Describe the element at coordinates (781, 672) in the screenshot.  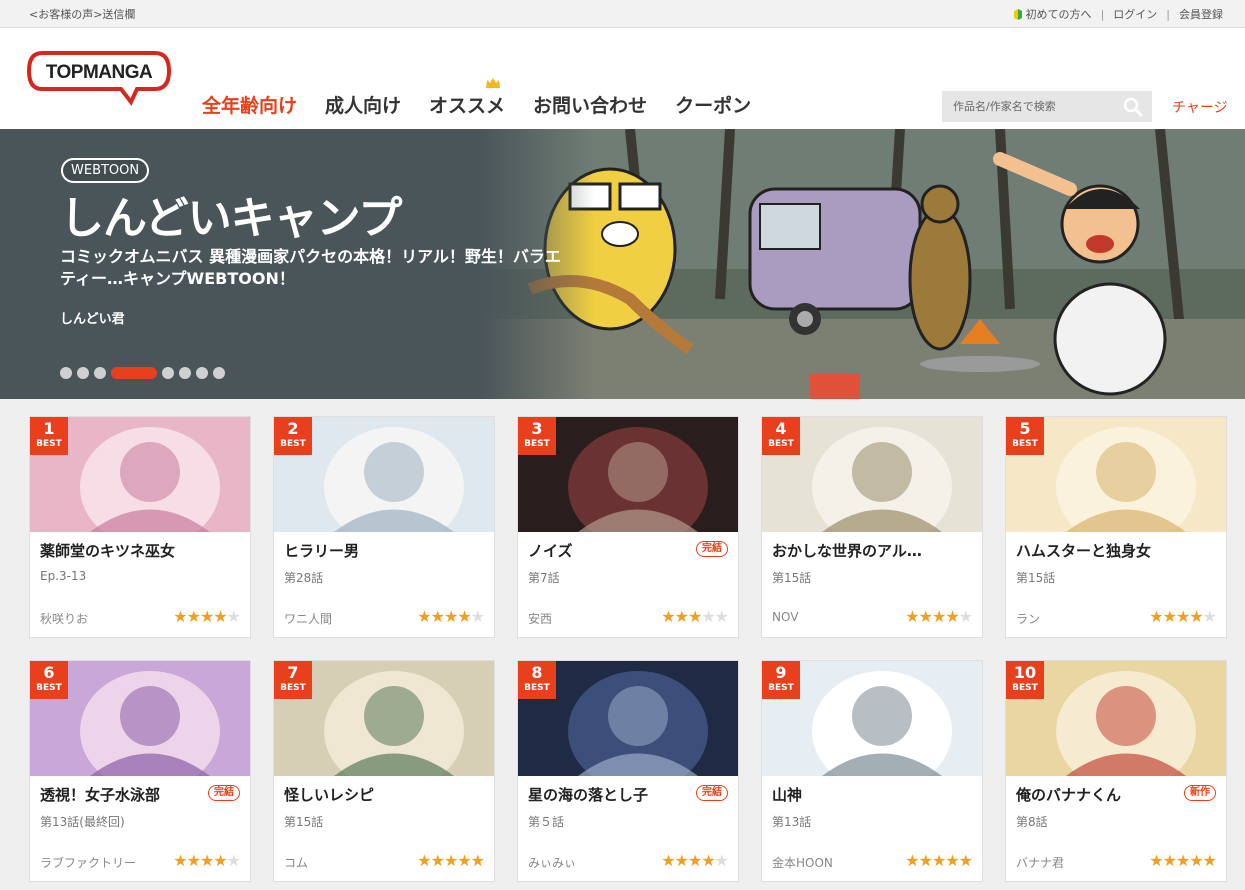
I see `rank-number: 9` at that location.